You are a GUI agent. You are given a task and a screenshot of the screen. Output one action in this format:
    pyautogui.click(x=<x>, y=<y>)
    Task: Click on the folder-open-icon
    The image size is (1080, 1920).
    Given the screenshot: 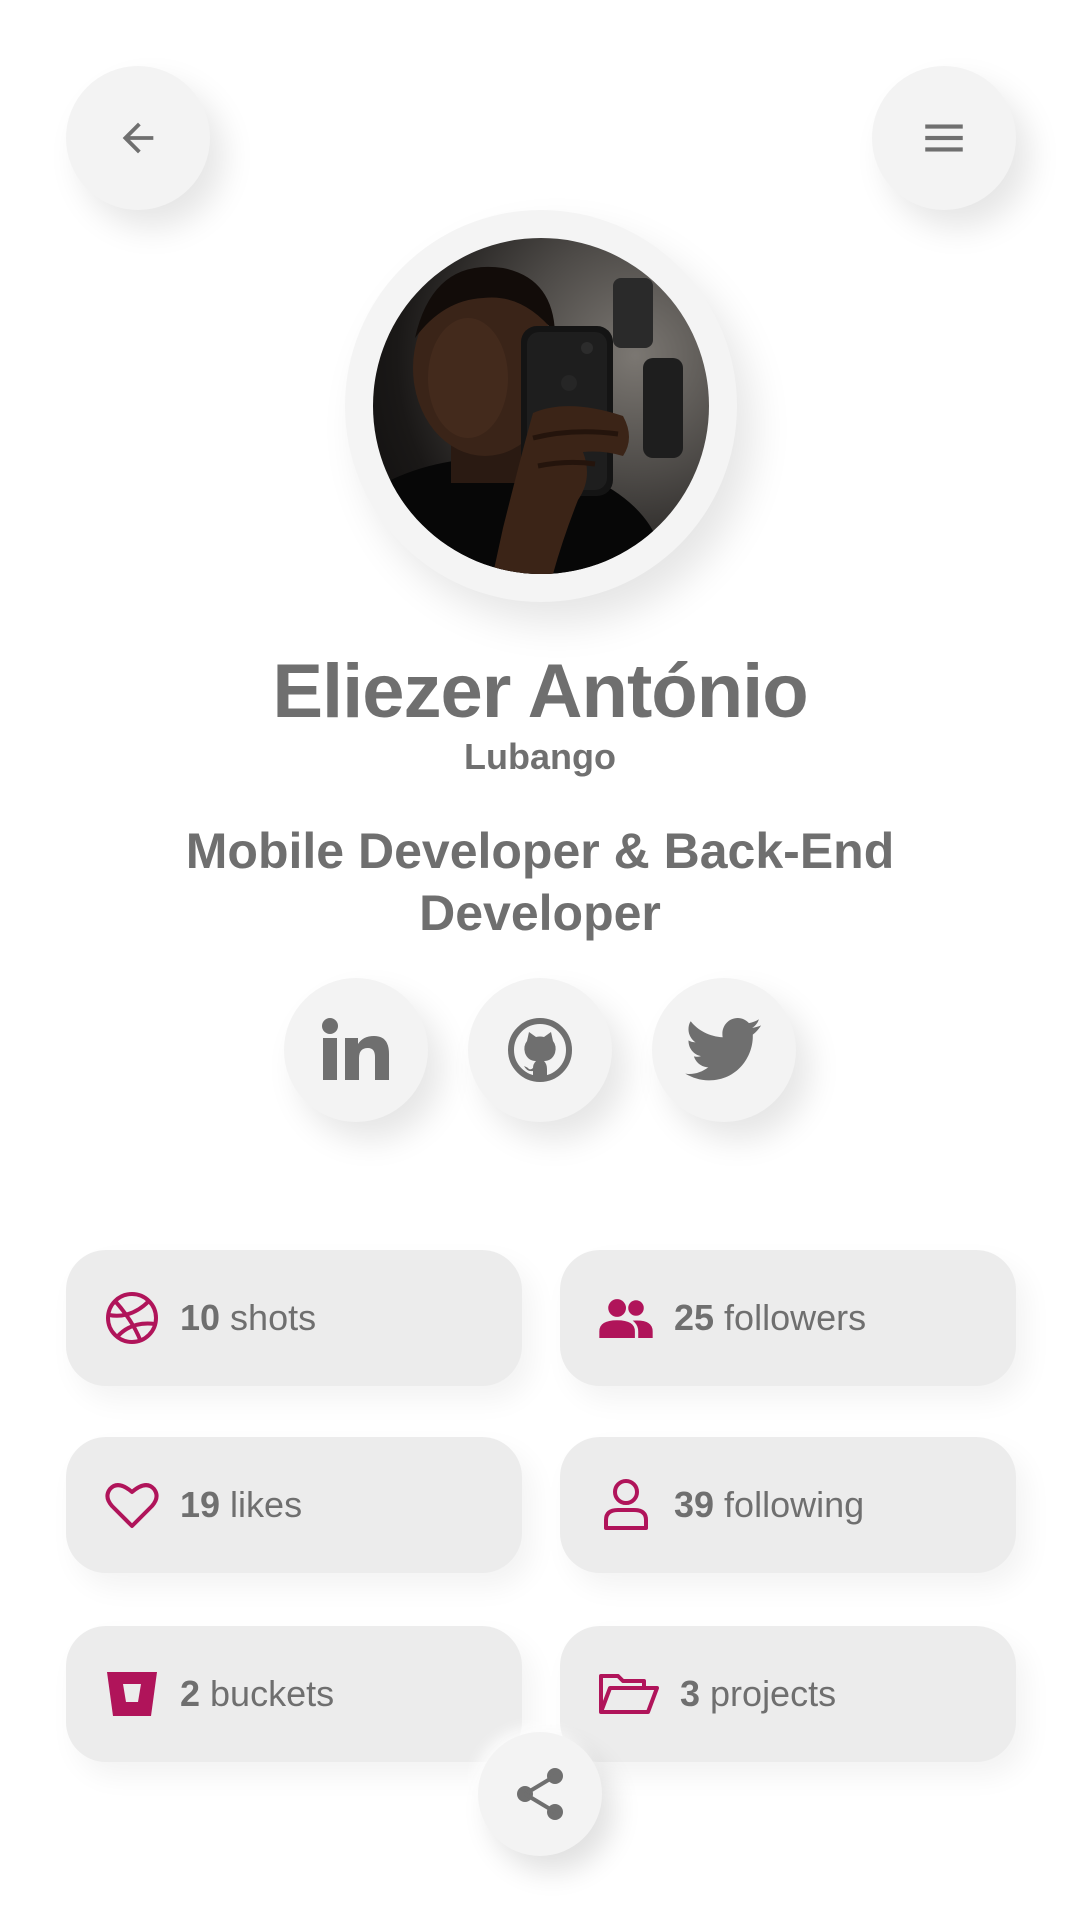 What is the action you would take?
    pyautogui.click(x=629, y=1694)
    